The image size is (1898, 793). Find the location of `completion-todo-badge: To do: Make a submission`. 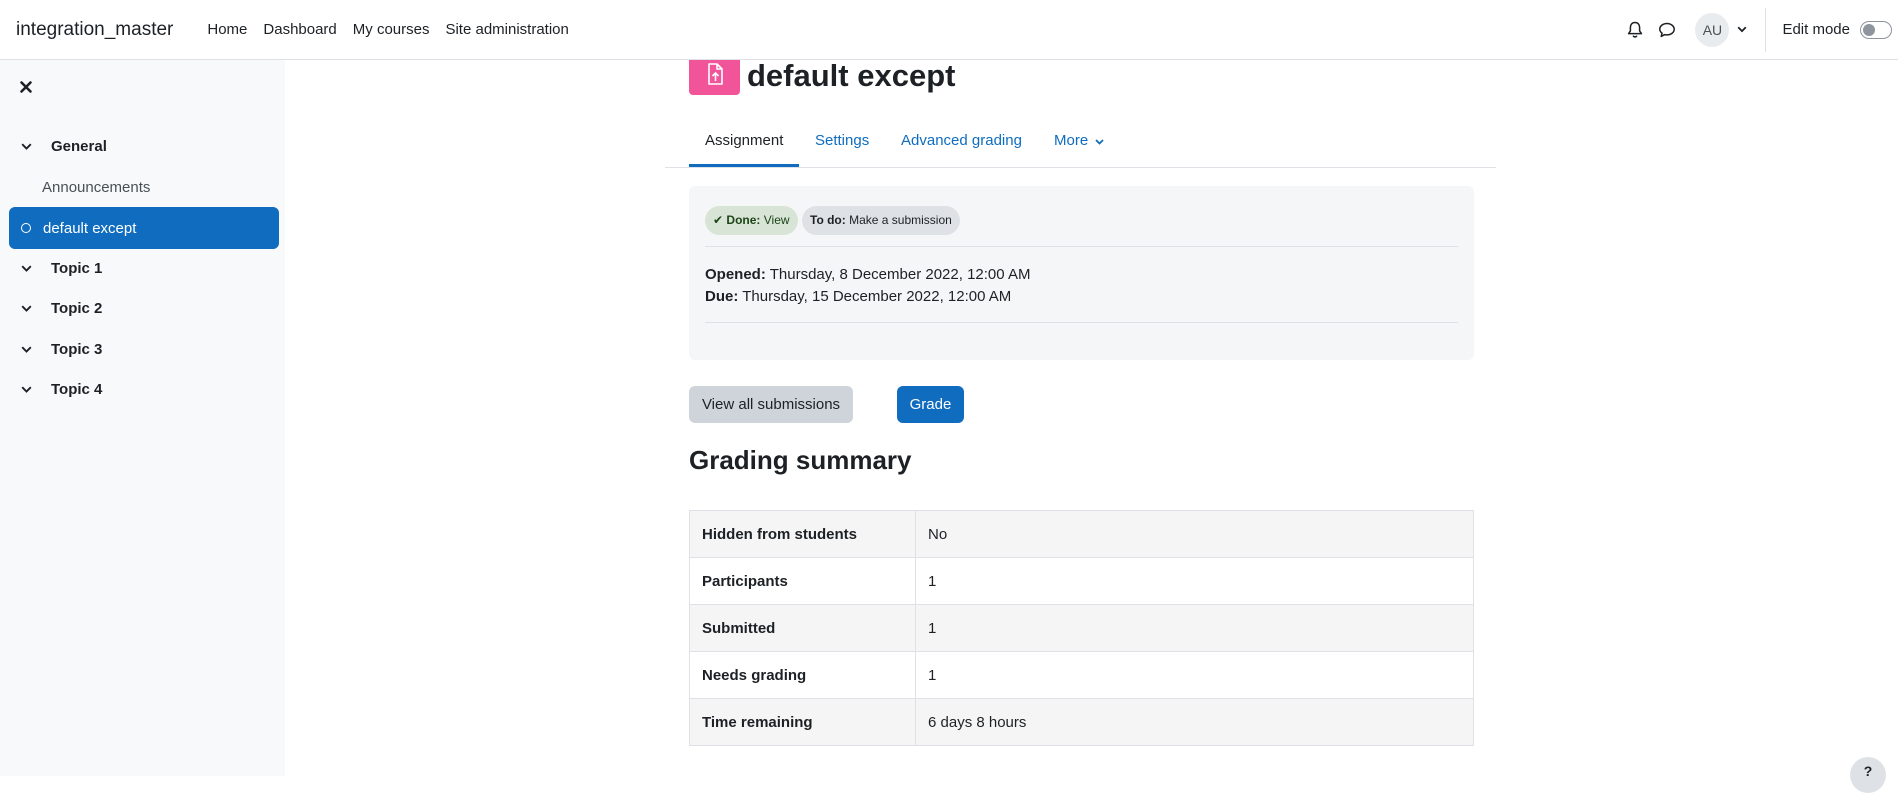

completion-todo-badge: To do: Make a submission is located at coordinates (881, 220).